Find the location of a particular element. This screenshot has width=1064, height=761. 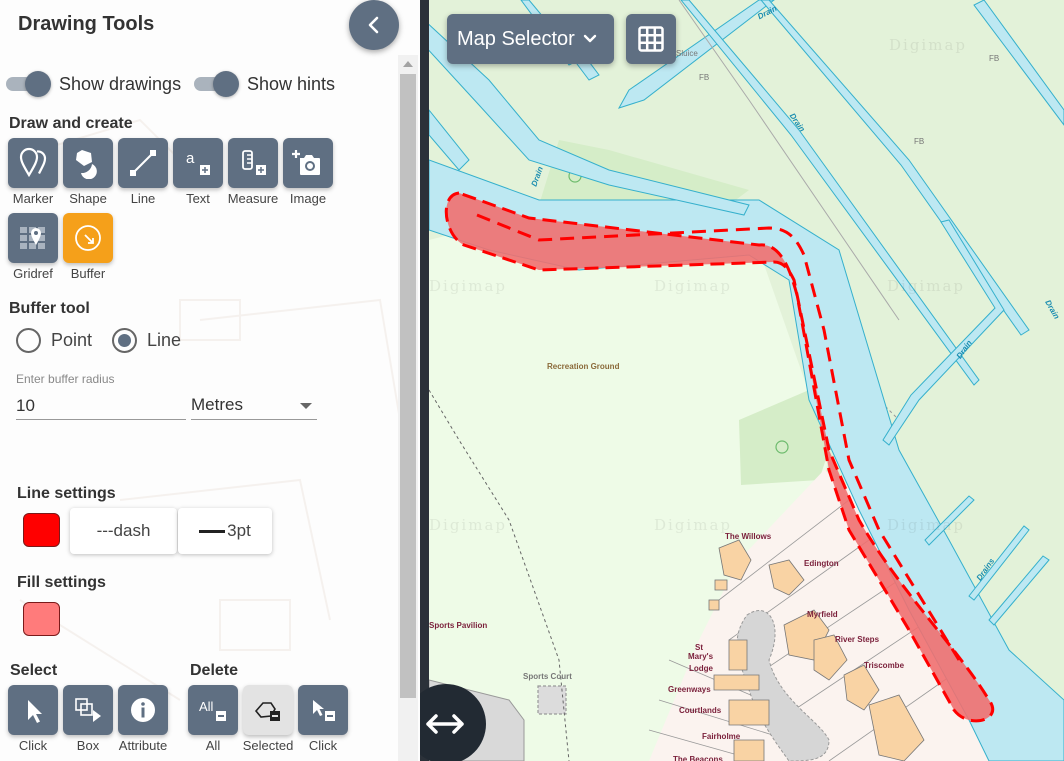

select-click-button is located at coordinates (33, 710).